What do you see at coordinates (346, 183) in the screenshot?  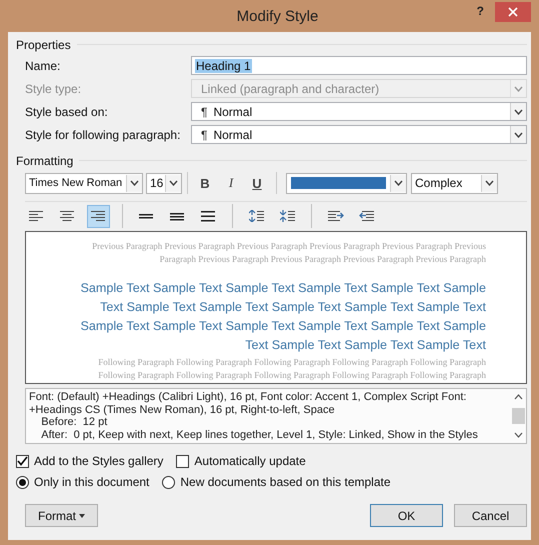 I see `font-color-dropdown` at bounding box center [346, 183].